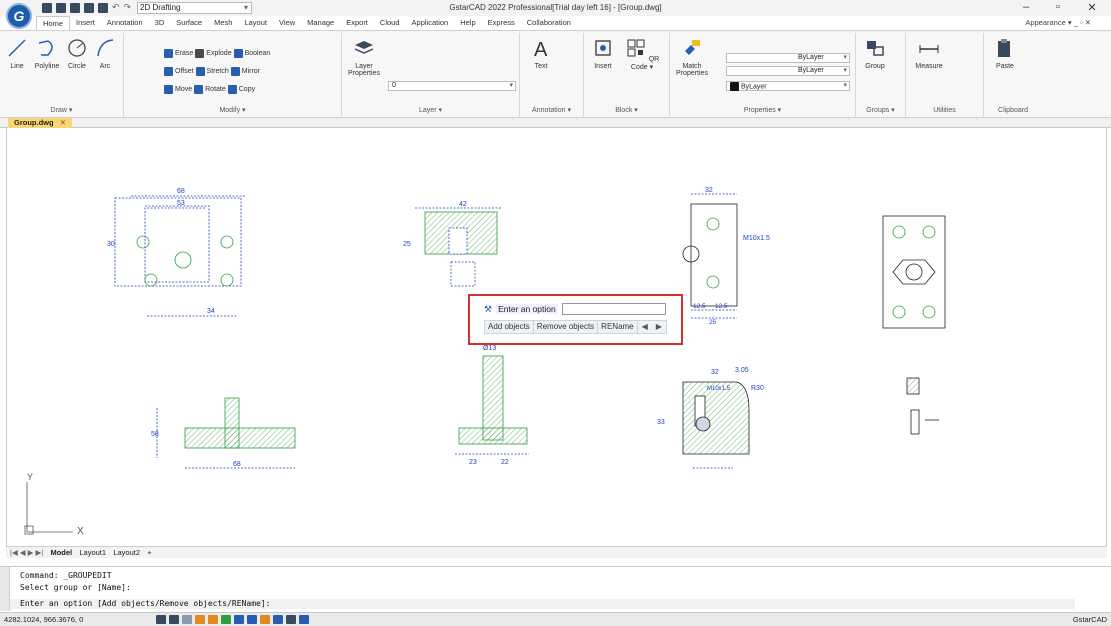 Image resolution: width=1111 pixels, height=626 pixels. I want to click on rotate-button: Rotate, so click(215, 89).